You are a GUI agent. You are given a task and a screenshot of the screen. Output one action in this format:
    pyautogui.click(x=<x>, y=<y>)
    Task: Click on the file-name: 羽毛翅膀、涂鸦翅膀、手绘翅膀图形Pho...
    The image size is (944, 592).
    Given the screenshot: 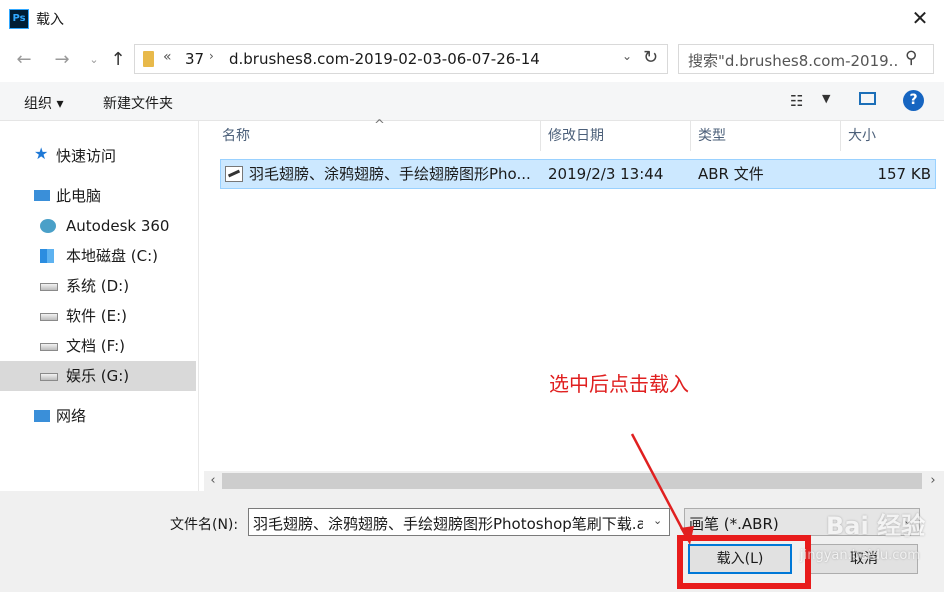 What is the action you would take?
    pyautogui.click(x=390, y=174)
    